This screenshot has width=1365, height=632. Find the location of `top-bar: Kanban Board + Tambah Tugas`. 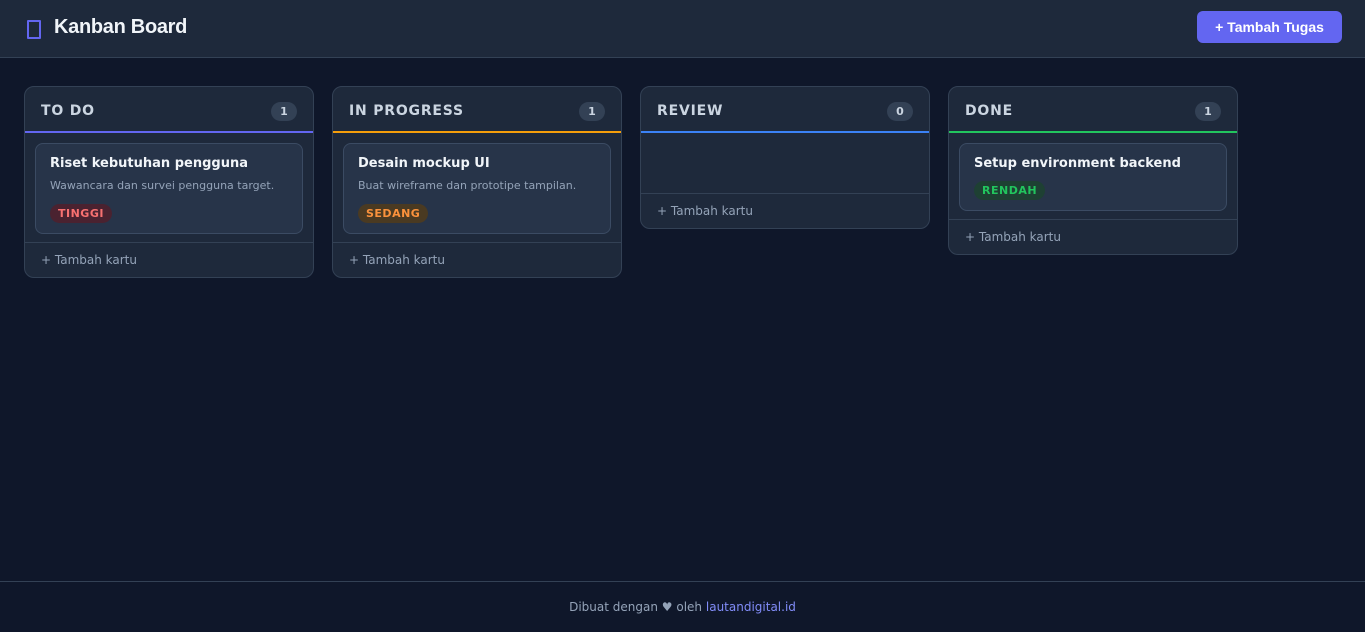

top-bar: Kanban Board + Tambah Tugas is located at coordinates (682, 29).